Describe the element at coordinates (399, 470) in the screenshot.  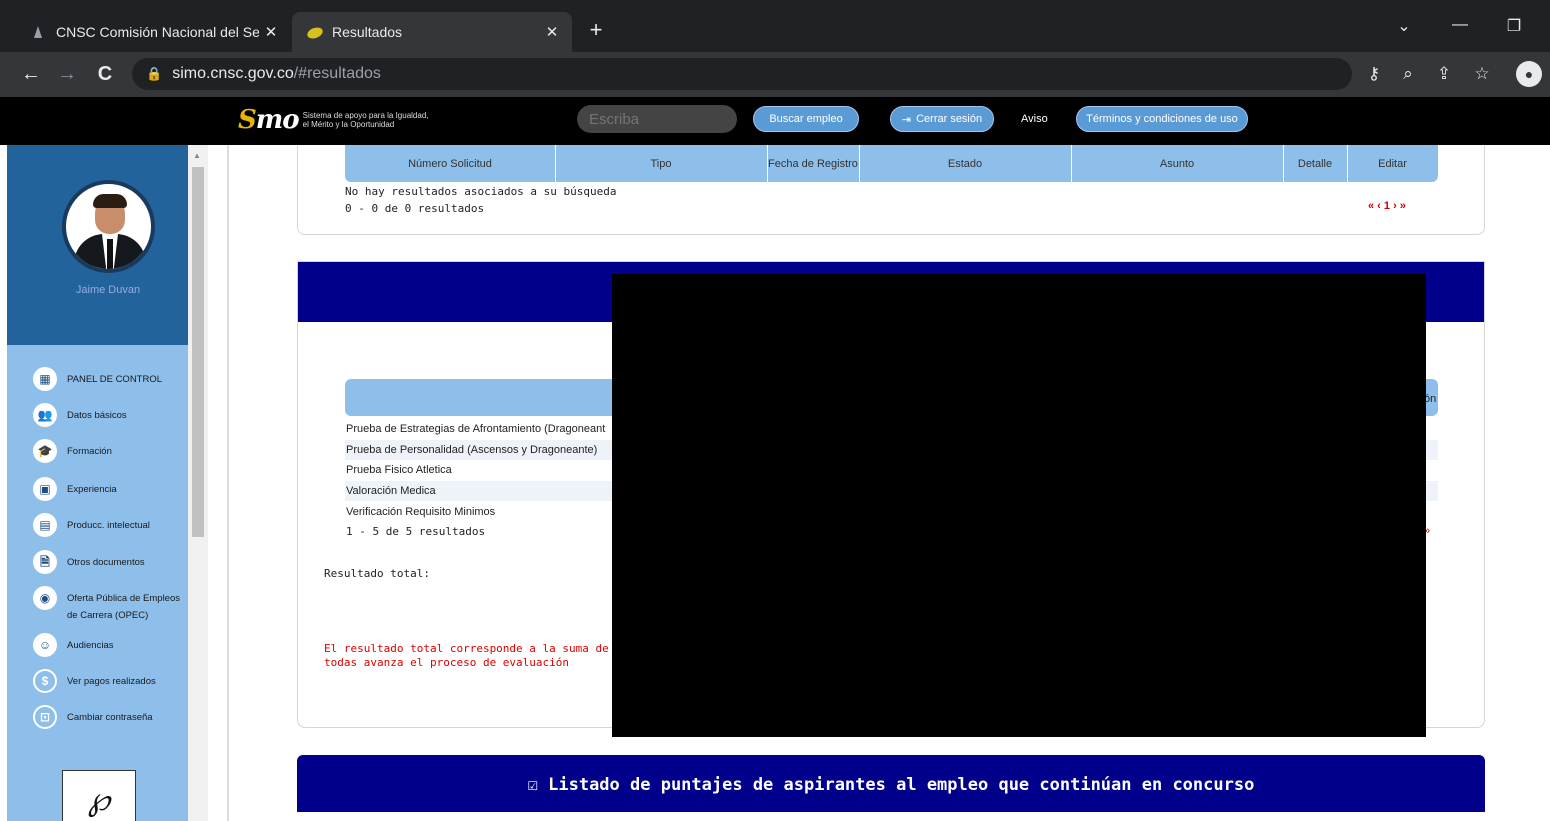
I see `row-label: Prueba Fisico Atletica` at that location.